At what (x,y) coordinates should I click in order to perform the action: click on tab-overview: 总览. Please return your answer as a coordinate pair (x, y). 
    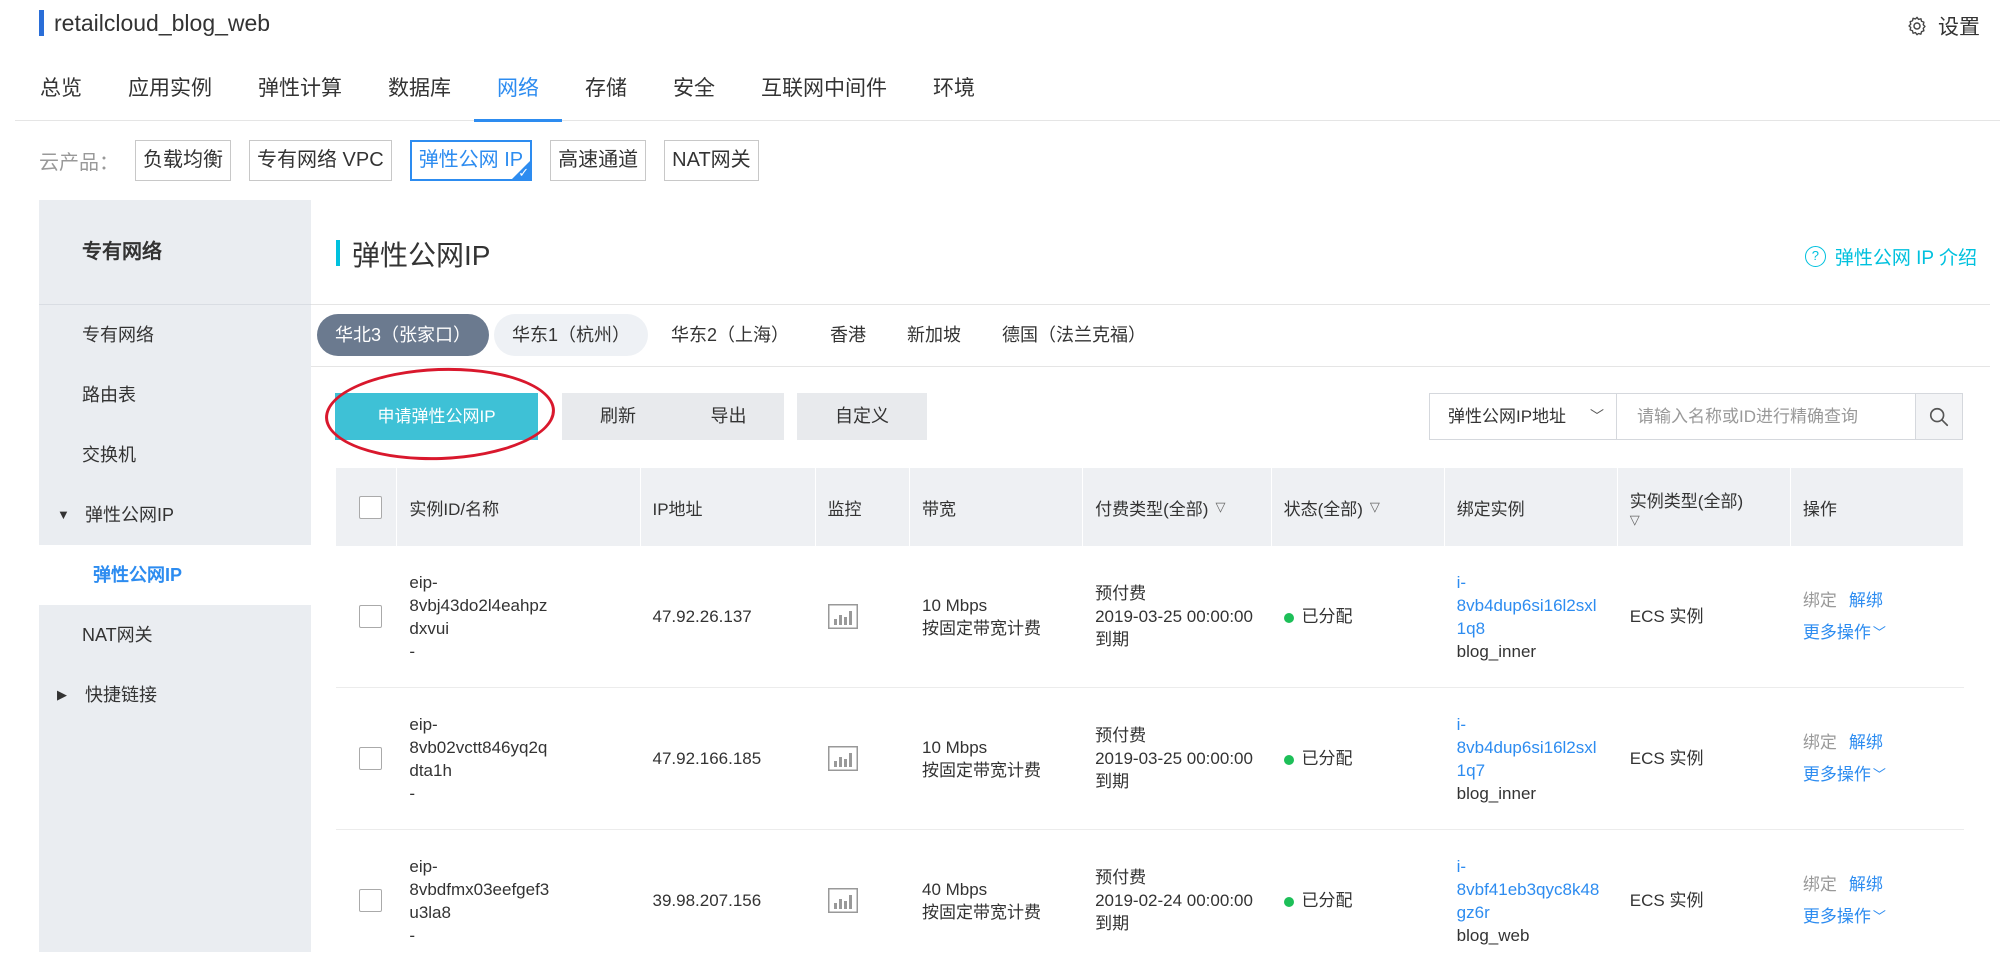
    Looking at the image, I should click on (60, 94).